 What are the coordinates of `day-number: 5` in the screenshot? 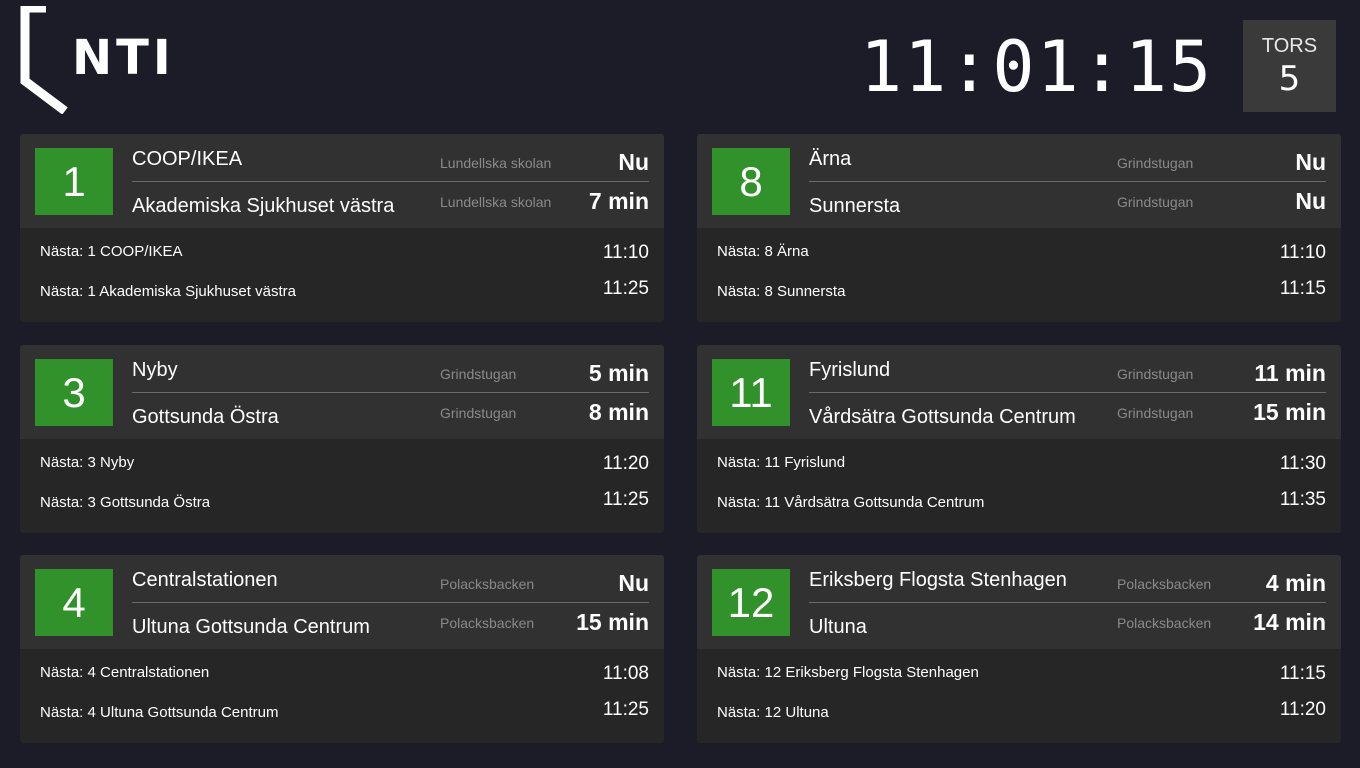 It's located at (1289, 79).